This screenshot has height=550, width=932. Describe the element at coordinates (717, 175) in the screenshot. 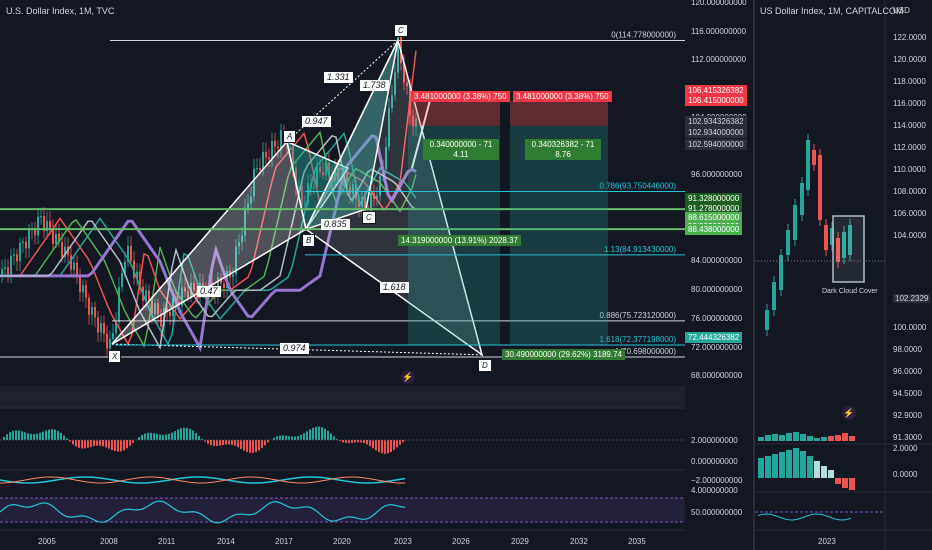

I see `price-tick-label: 96.000000000` at that location.